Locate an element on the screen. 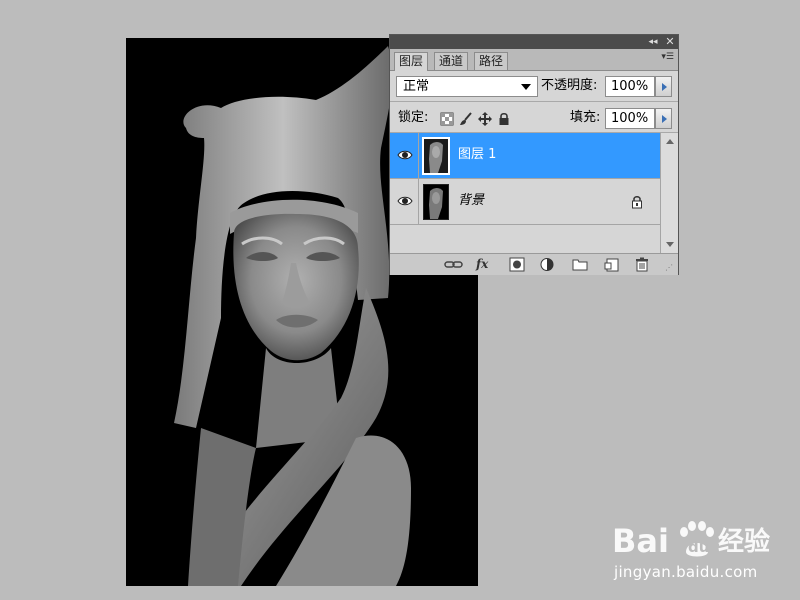  panel-titlebar: ◂◂ ✕ is located at coordinates (534, 42).